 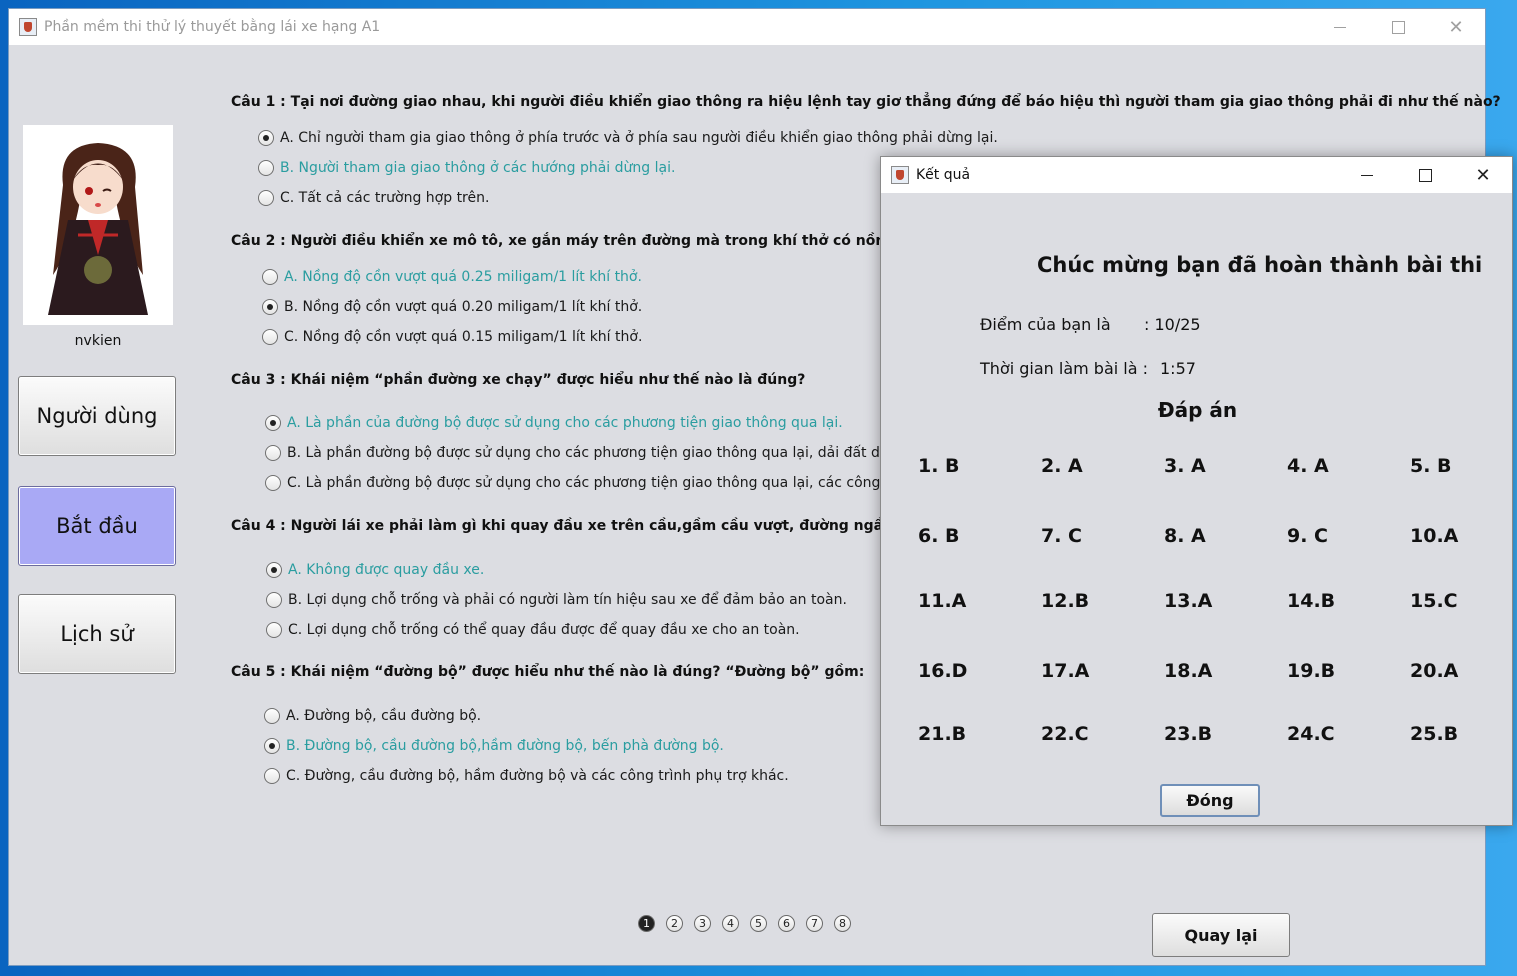 I want to click on answer-item: 18.A, so click(x=1188, y=671).